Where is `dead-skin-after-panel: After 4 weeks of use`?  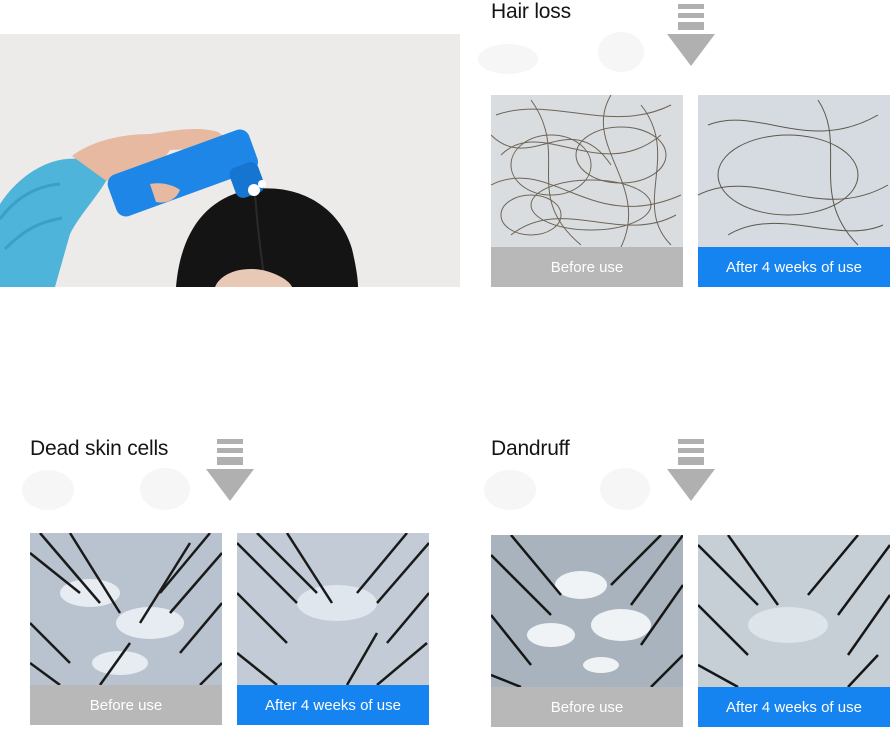 dead-skin-after-panel: After 4 weeks of use is located at coordinates (333, 629).